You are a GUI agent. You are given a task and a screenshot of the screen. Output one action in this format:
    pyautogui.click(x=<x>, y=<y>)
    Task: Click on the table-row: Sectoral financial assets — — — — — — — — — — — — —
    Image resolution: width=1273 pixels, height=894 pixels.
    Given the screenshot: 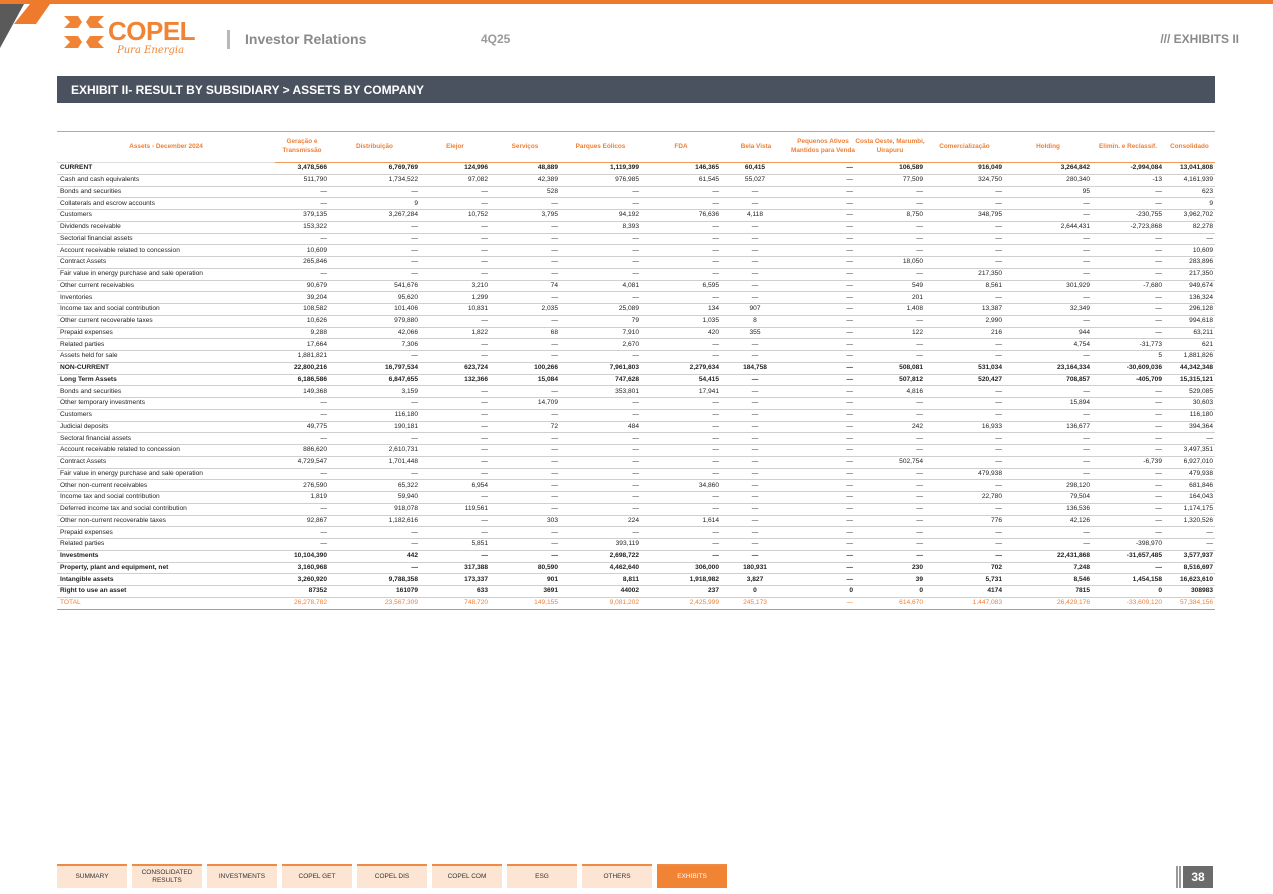 What is the action you would take?
    pyautogui.click(x=636, y=438)
    